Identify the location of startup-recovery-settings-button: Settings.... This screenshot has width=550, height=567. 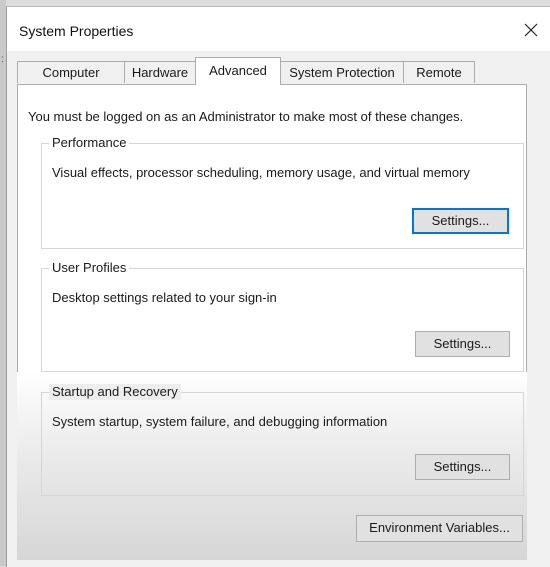
(462, 467).